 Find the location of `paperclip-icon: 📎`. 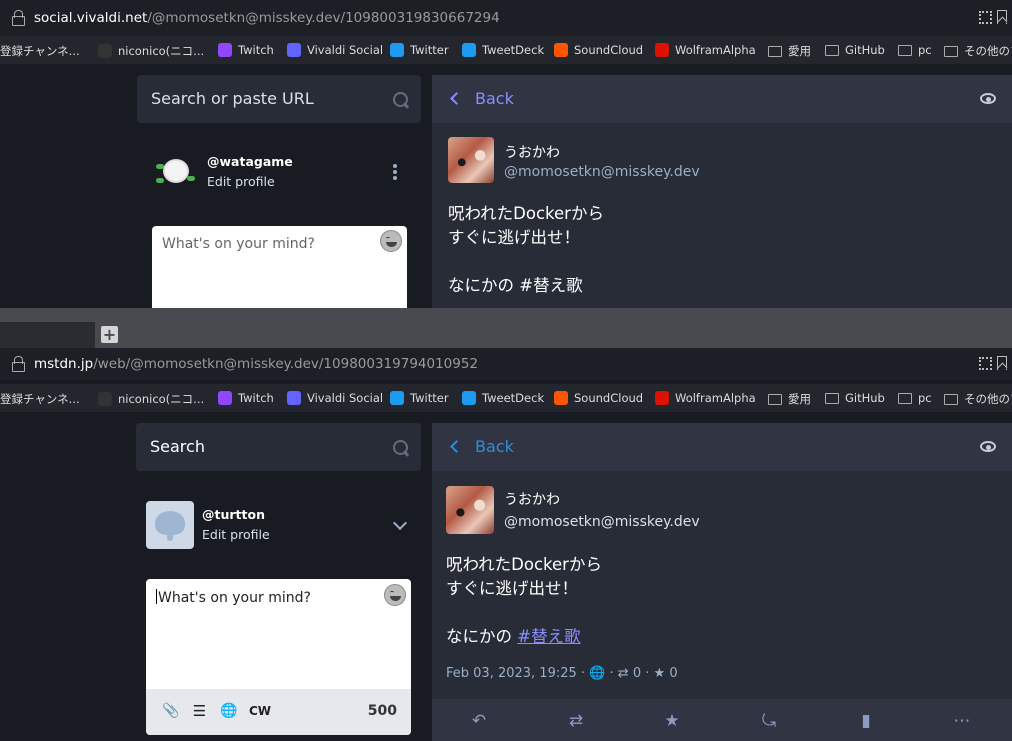

paperclip-icon: 📎 is located at coordinates (170, 711).